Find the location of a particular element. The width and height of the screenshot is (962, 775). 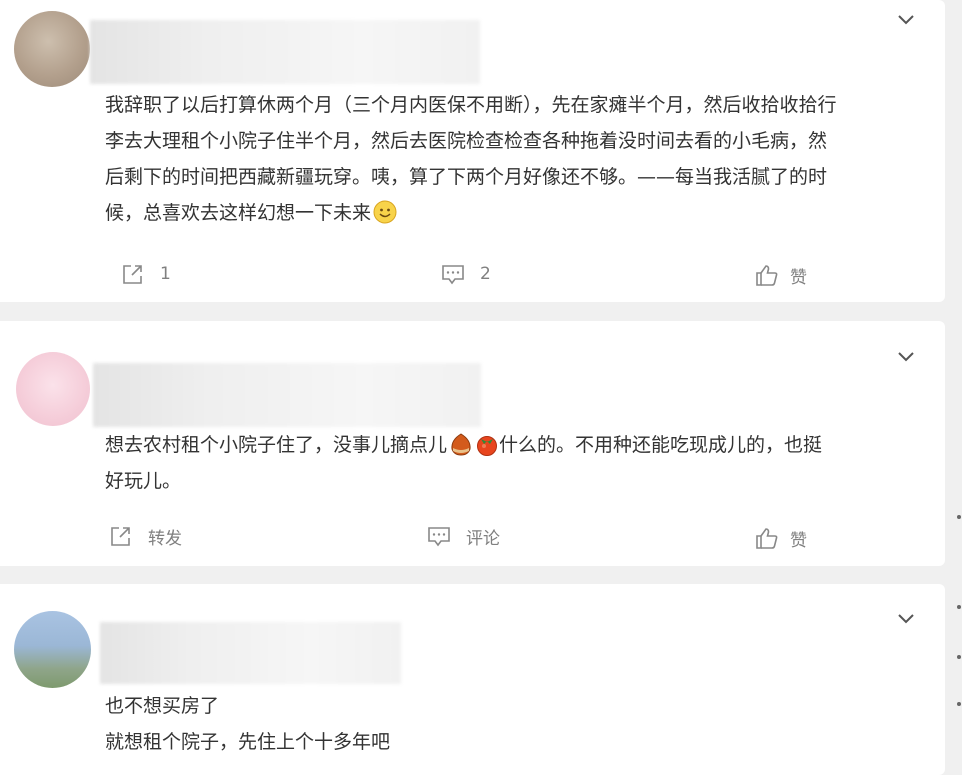

chestnut-emoji-icon is located at coordinates (461, 444).